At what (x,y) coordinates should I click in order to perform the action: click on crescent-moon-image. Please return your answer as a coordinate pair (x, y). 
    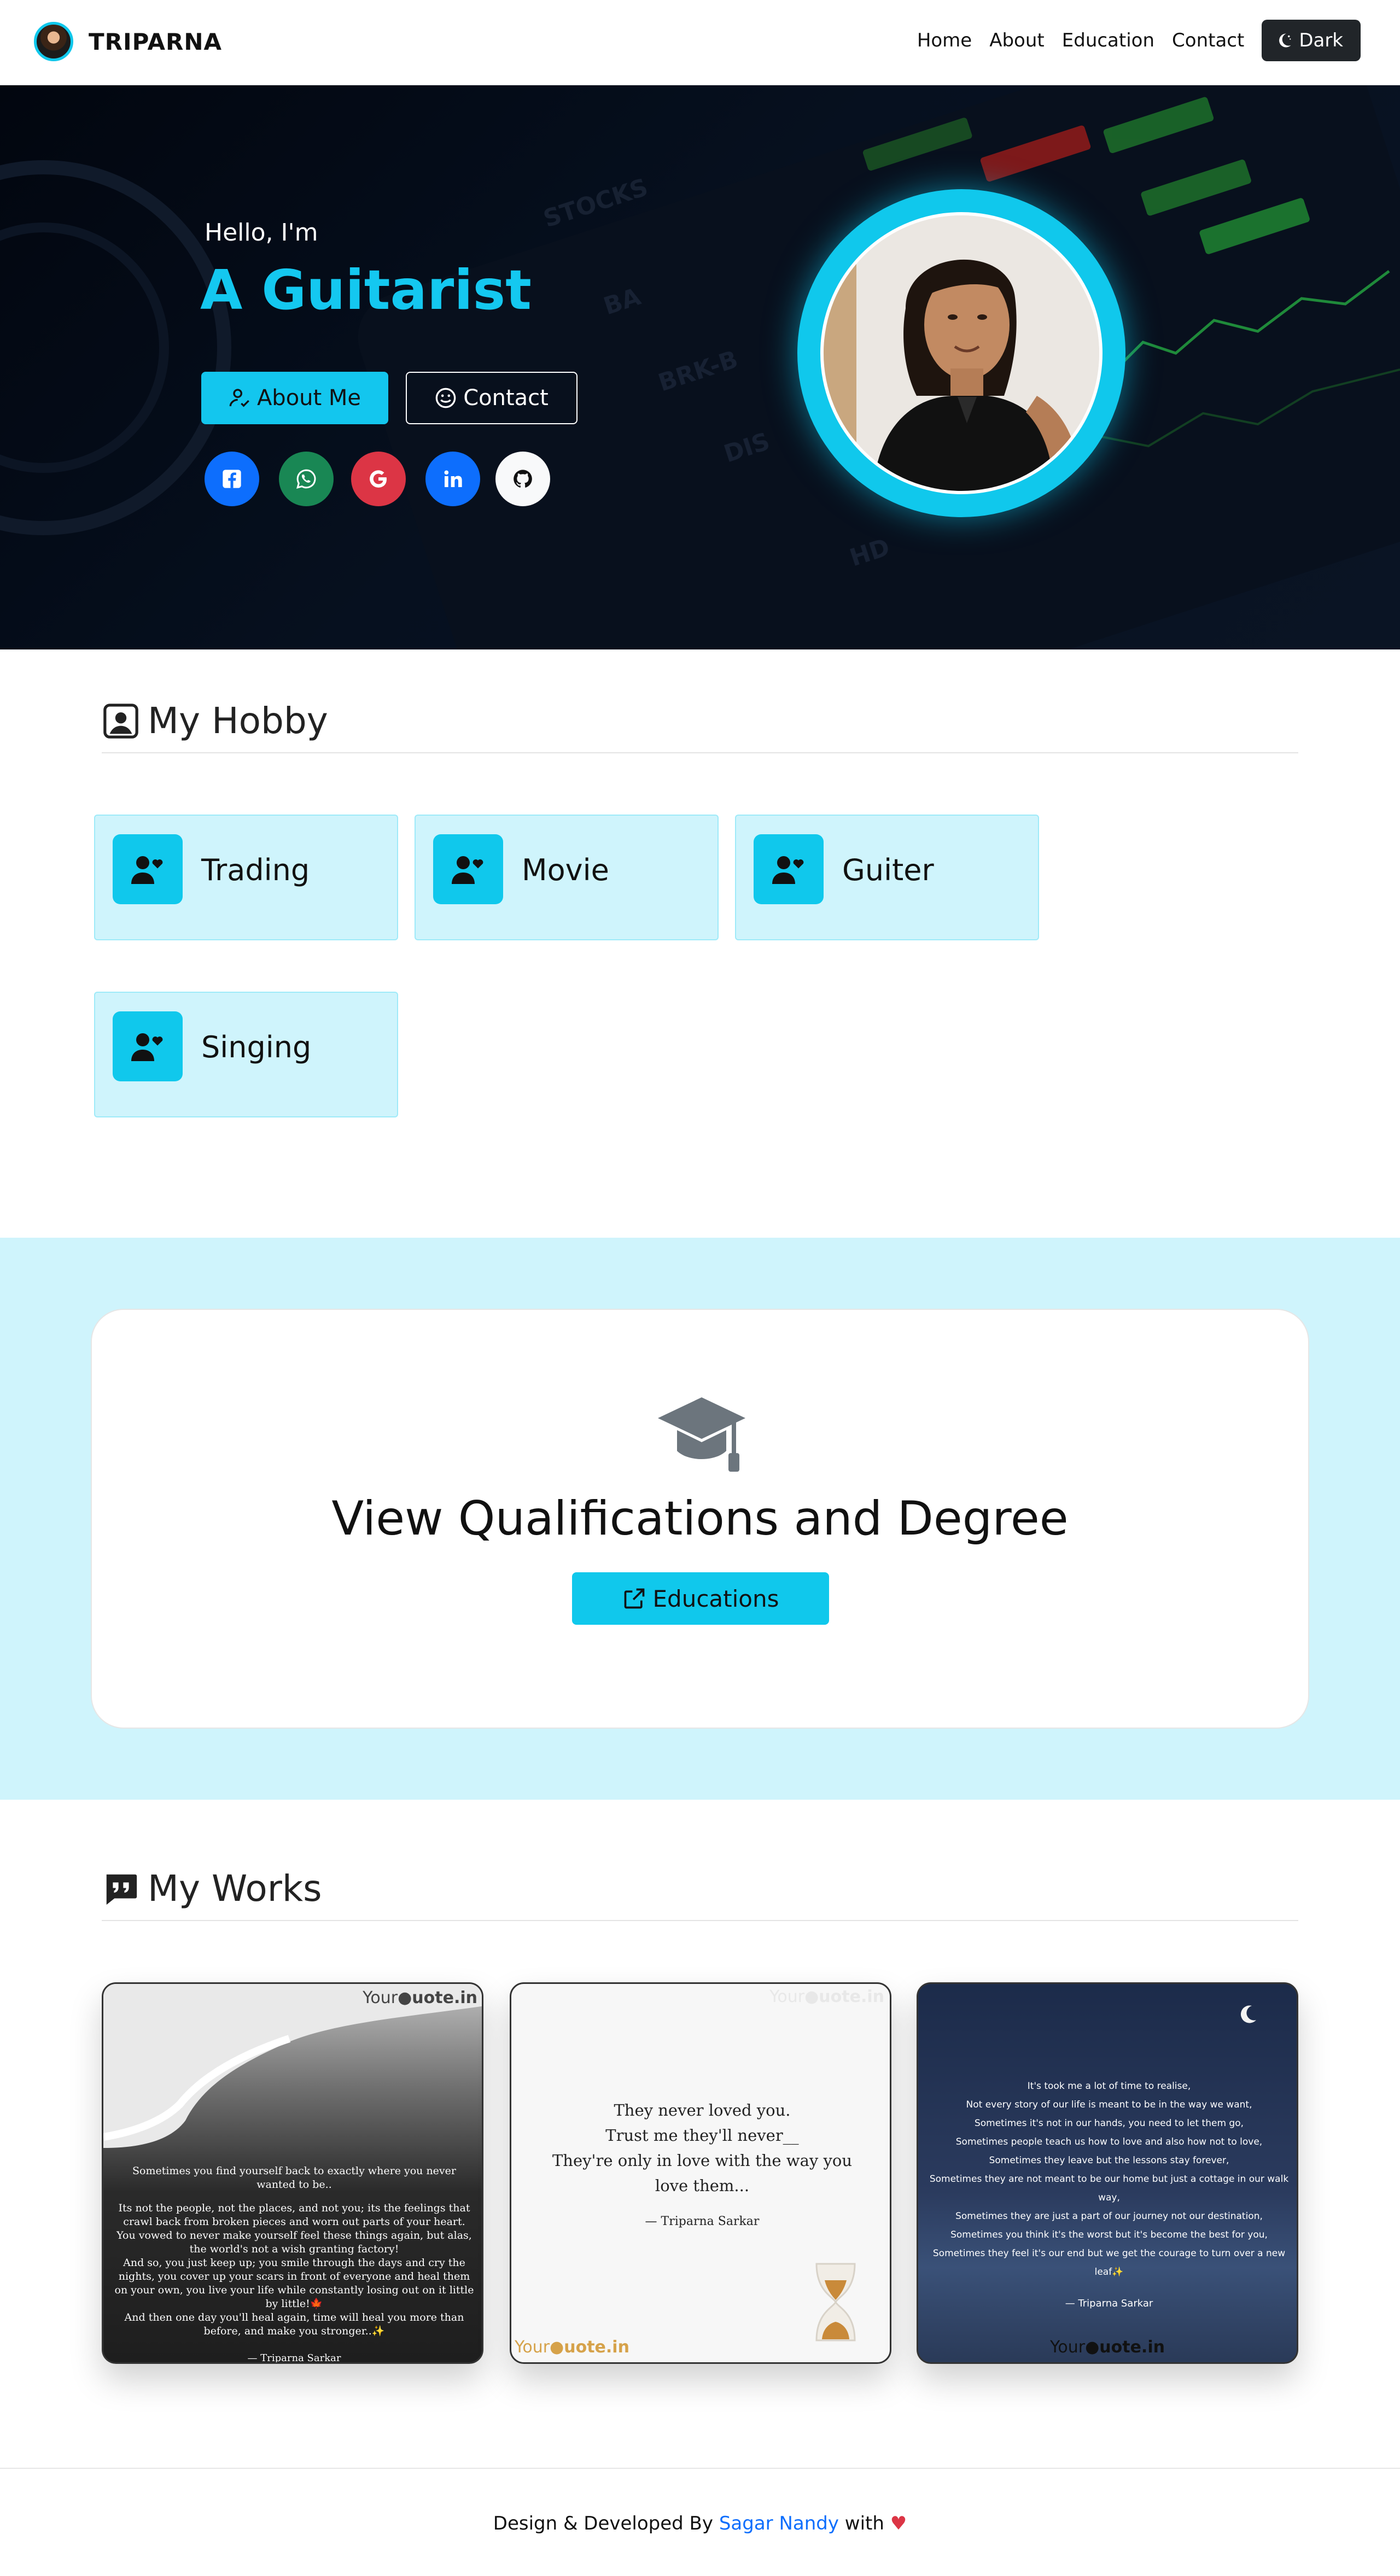
    Looking at the image, I should click on (1248, 2014).